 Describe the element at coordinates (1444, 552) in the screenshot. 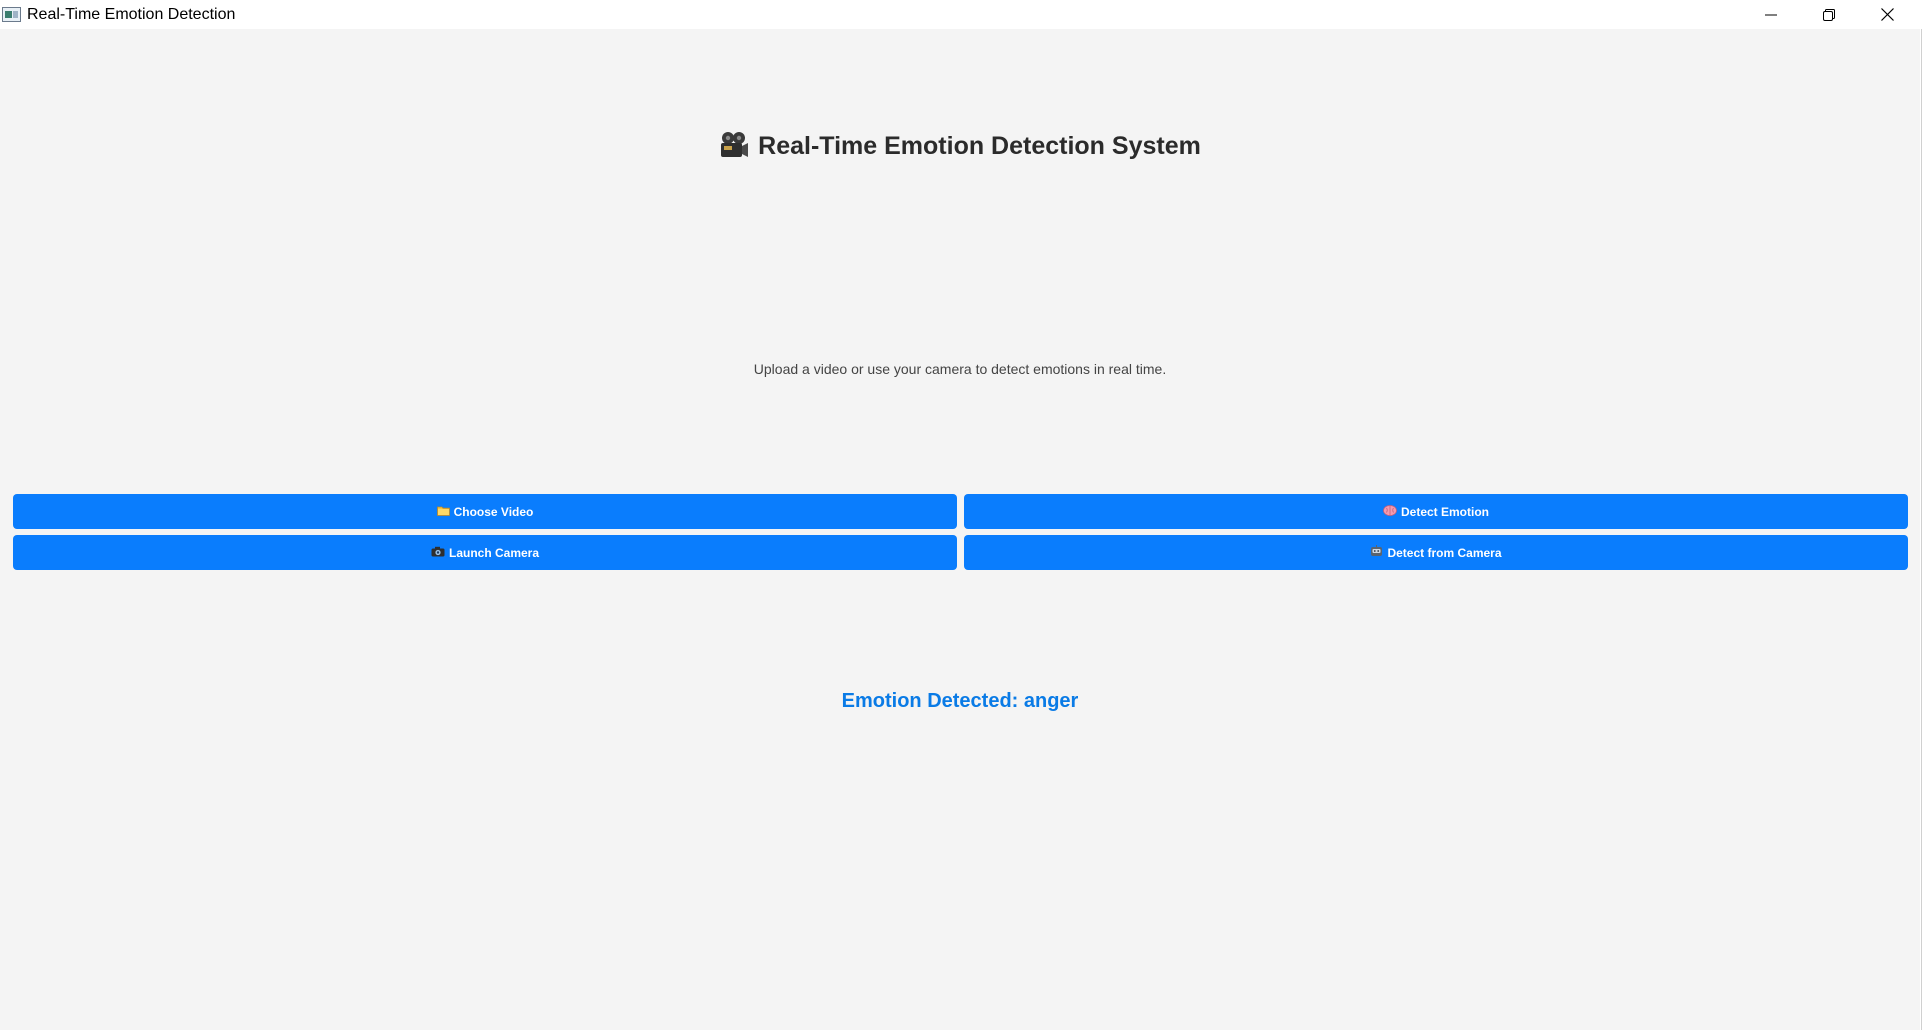

I see `detect-from-camera-label: Detect from Camera` at that location.